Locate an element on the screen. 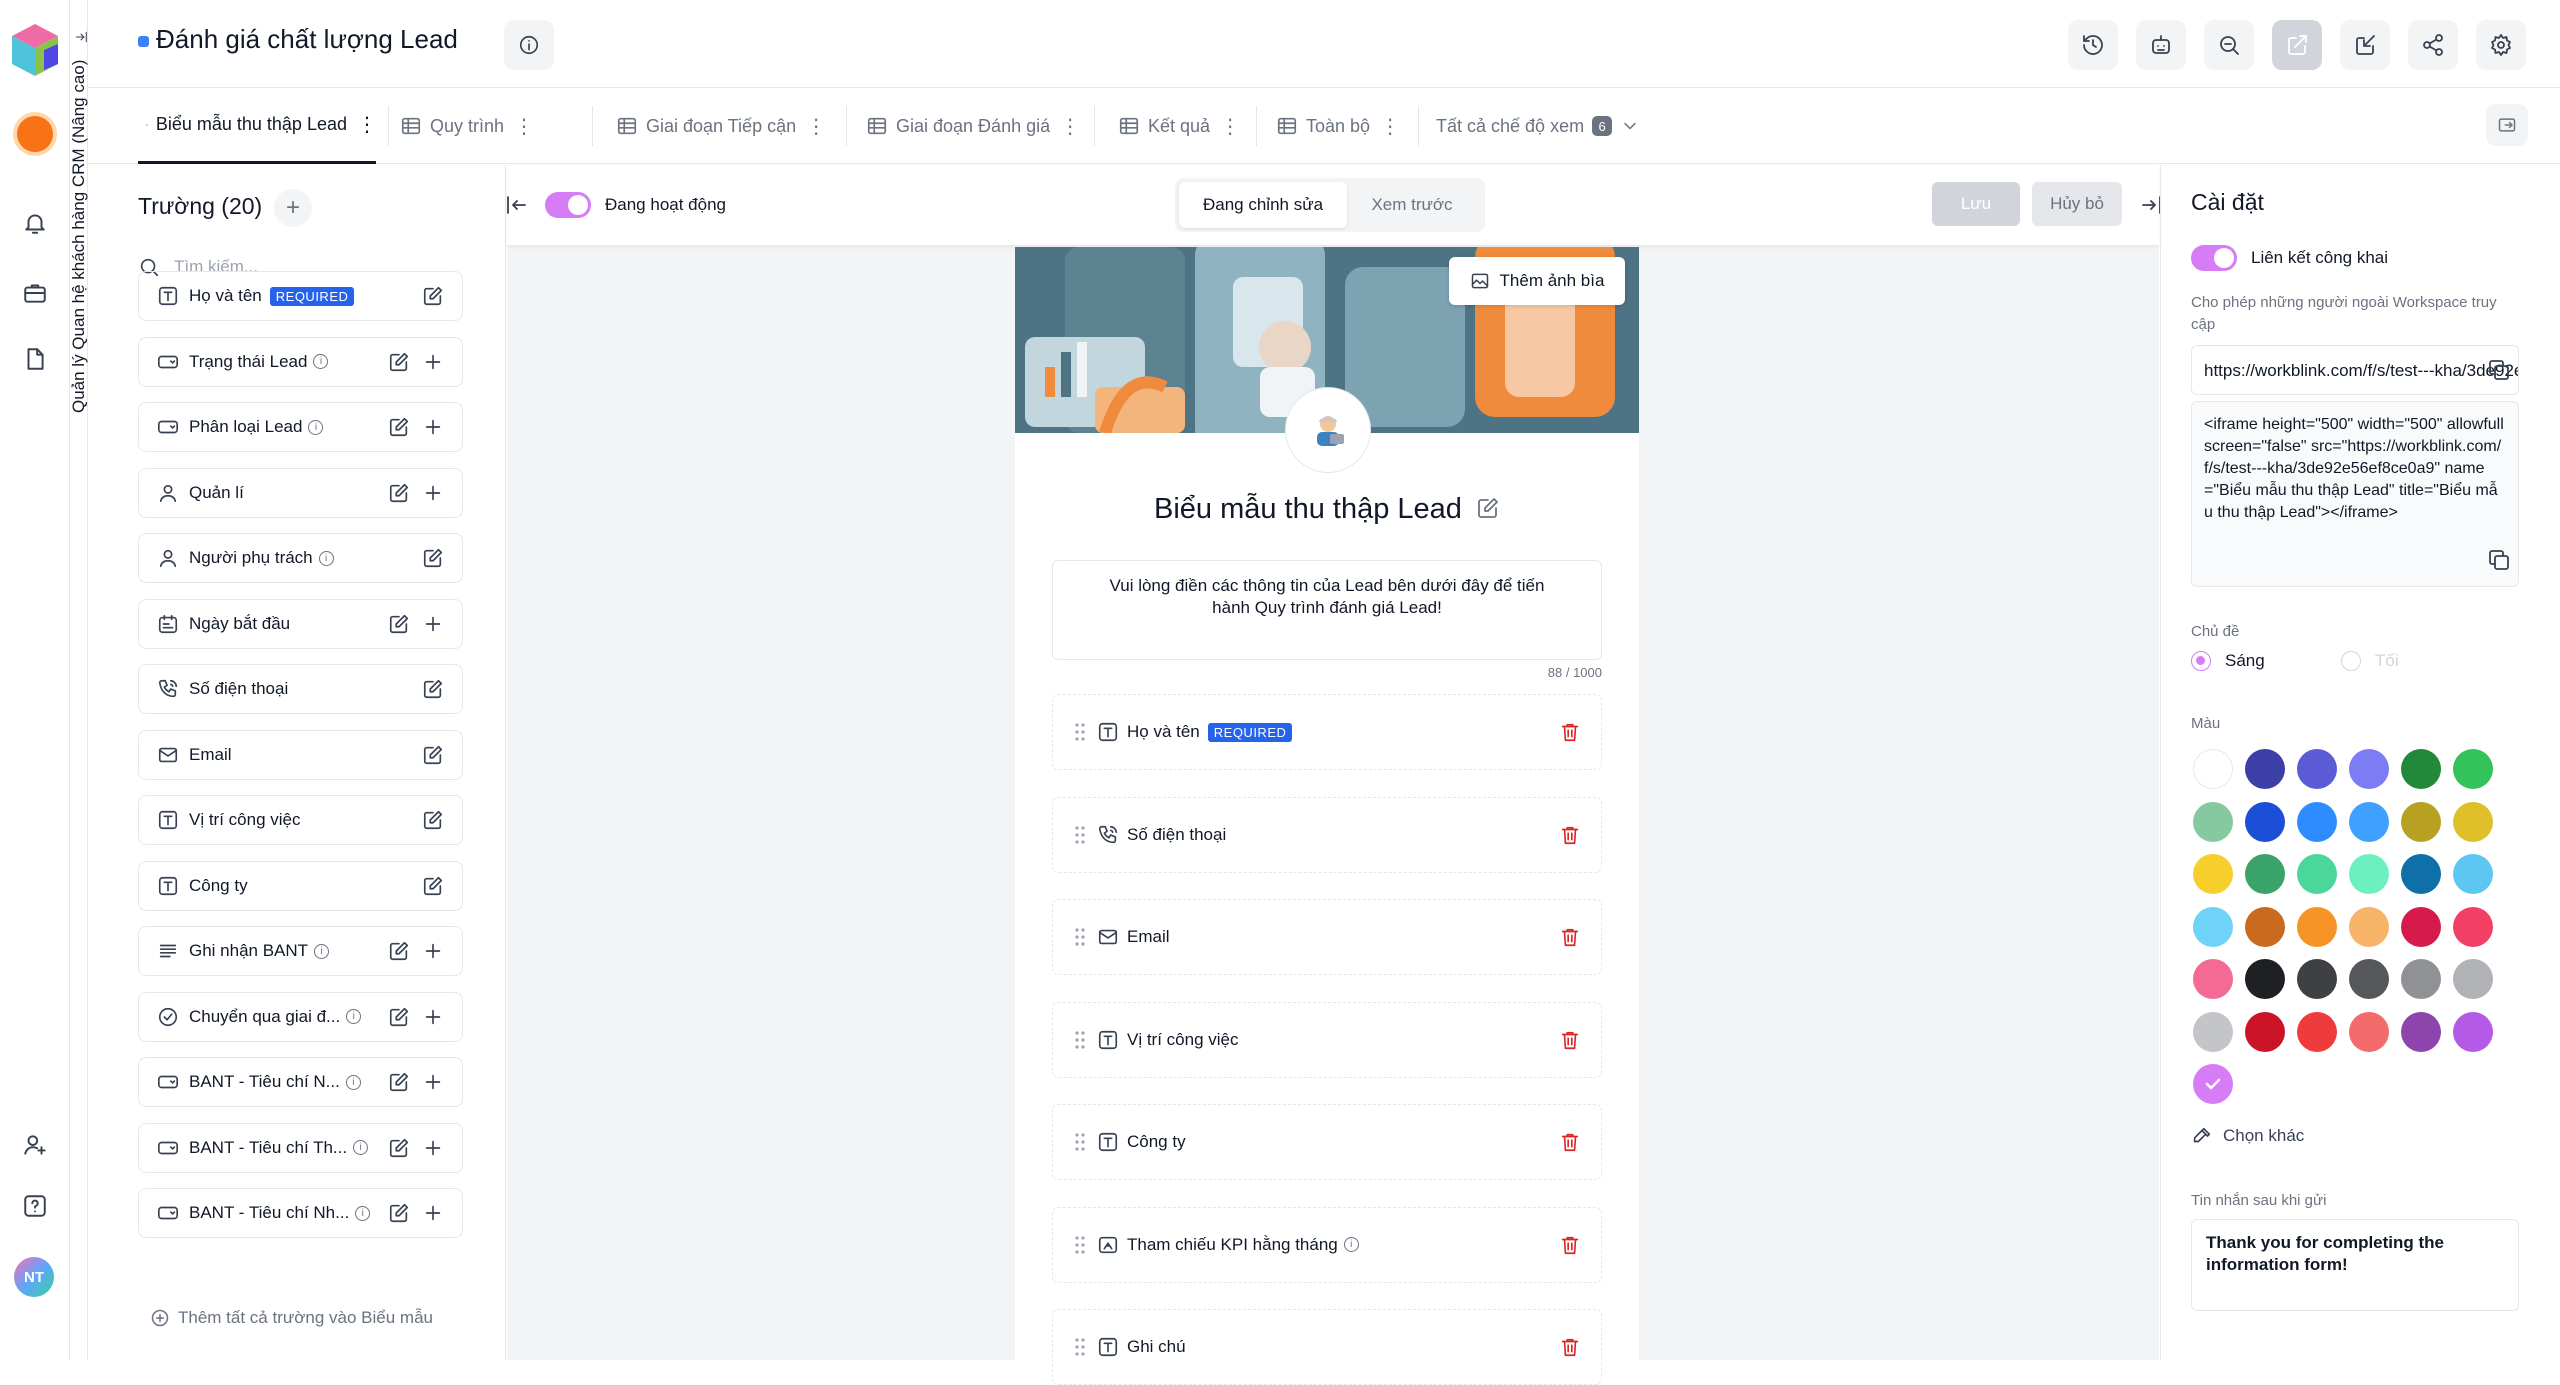 This screenshot has height=1385, width=2560. field-item: Trạng thái Lead i is located at coordinates (300, 361).